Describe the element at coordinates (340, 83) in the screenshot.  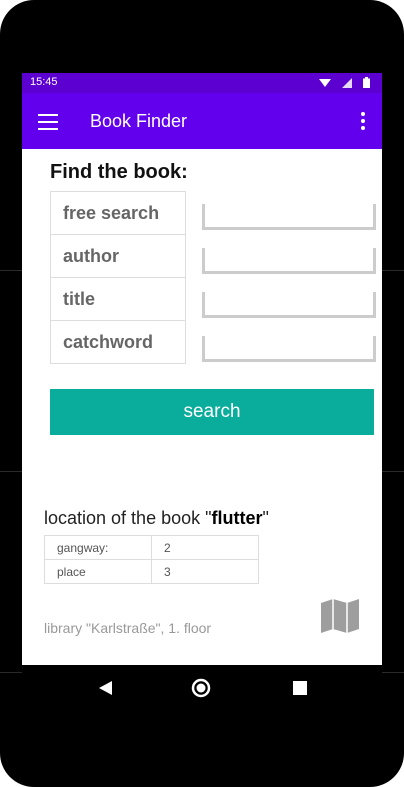
I see `status-icons` at that location.